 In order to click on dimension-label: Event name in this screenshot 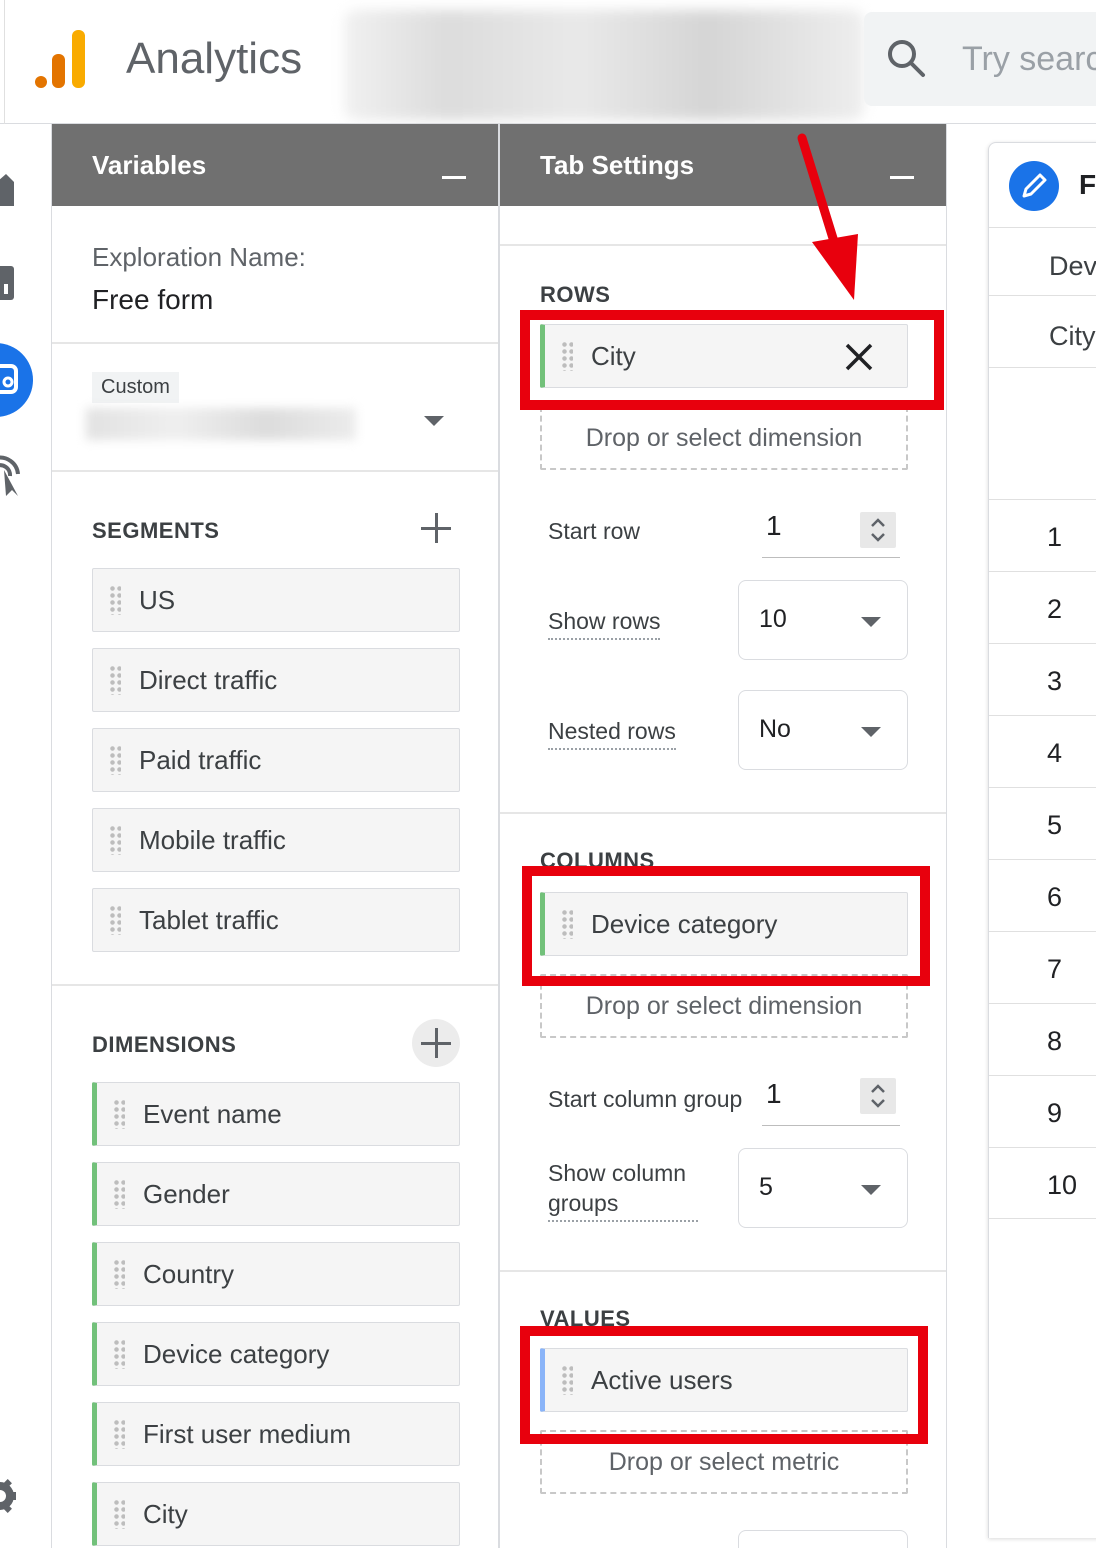, I will do `click(212, 1113)`.